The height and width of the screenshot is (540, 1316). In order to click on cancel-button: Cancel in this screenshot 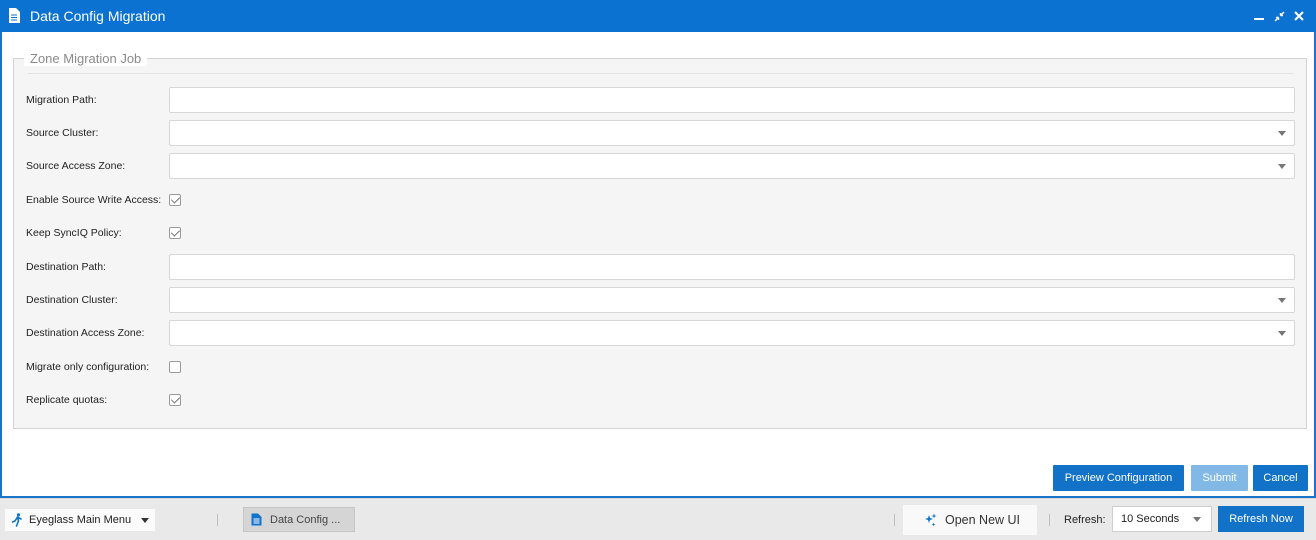, I will do `click(1280, 478)`.